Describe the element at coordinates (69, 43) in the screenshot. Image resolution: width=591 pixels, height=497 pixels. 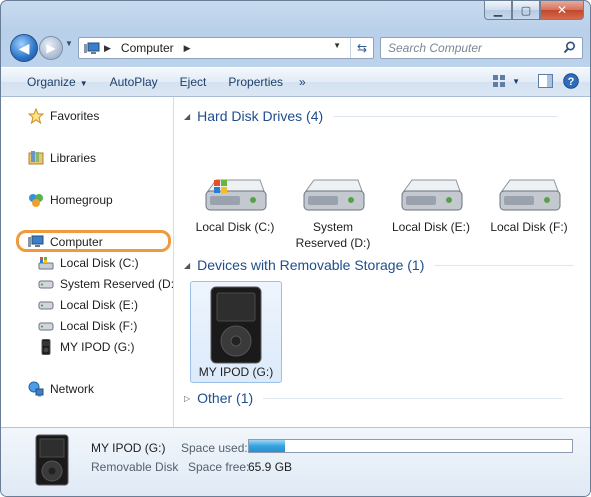
I see `recent-pages-dropdown: ▼` at that location.